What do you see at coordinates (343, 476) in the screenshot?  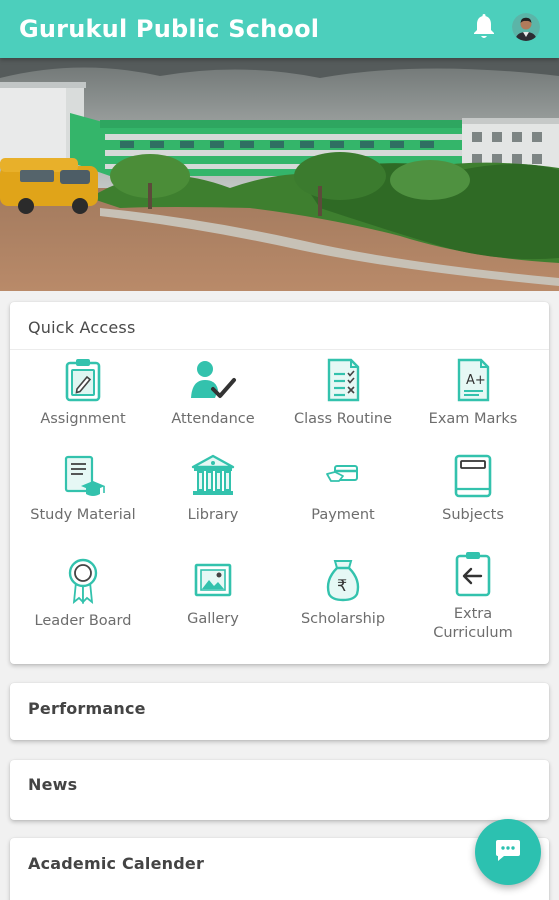 I see `card-payment-icon` at bounding box center [343, 476].